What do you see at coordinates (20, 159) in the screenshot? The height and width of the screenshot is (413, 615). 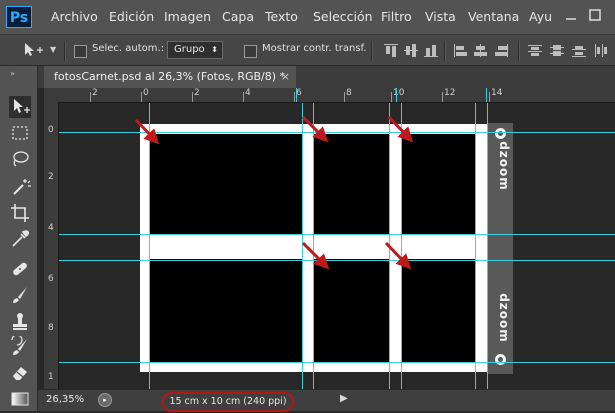 I see `lasso-tool-icon` at bounding box center [20, 159].